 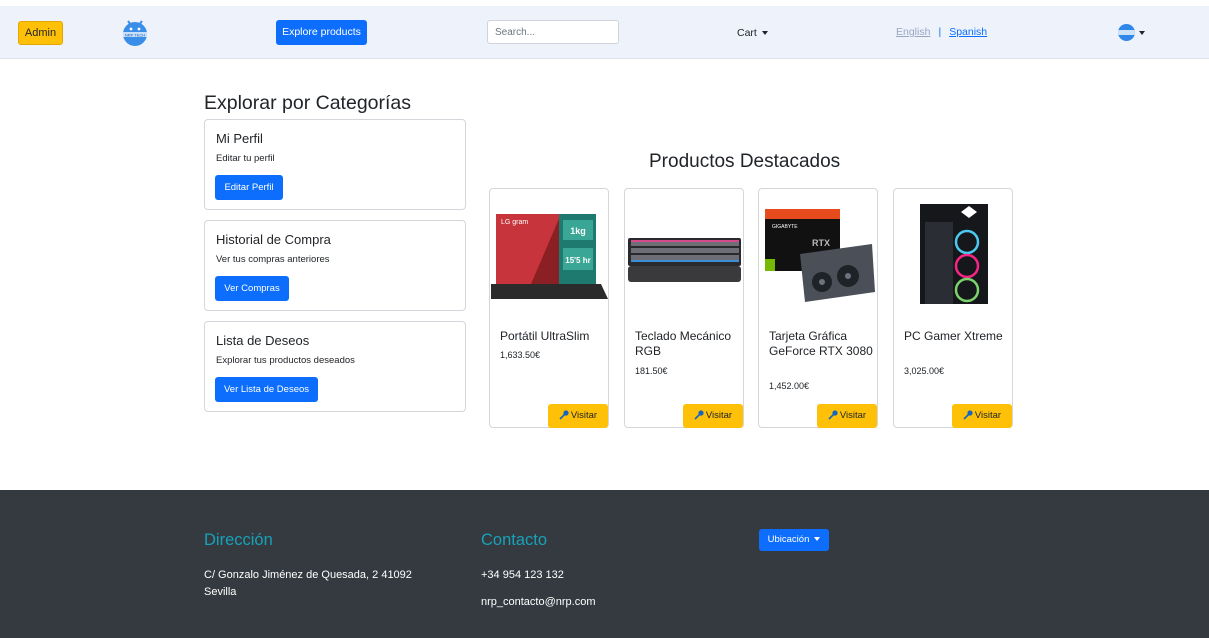 What do you see at coordinates (522, 575) in the screenshot?
I see `footer-phone: +34 954 123 132` at bounding box center [522, 575].